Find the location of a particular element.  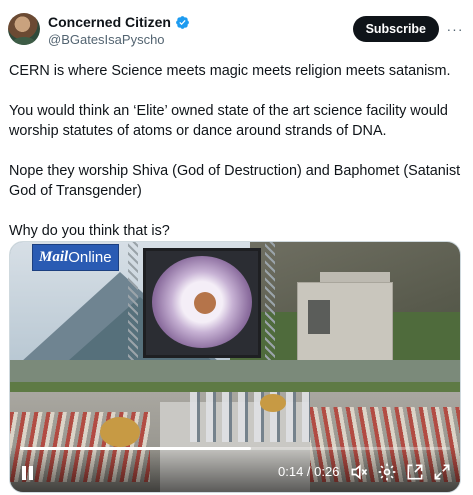

author-handle: @BGatesIsaPyscho is located at coordinates (106, 39).